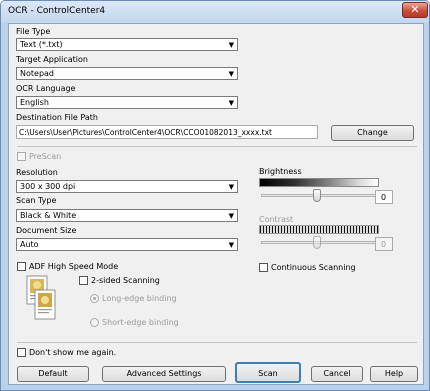  Describe the element at coordinates (83, 280) in the screenshot. I see `two-sided-scanning-checkbox` at that location.